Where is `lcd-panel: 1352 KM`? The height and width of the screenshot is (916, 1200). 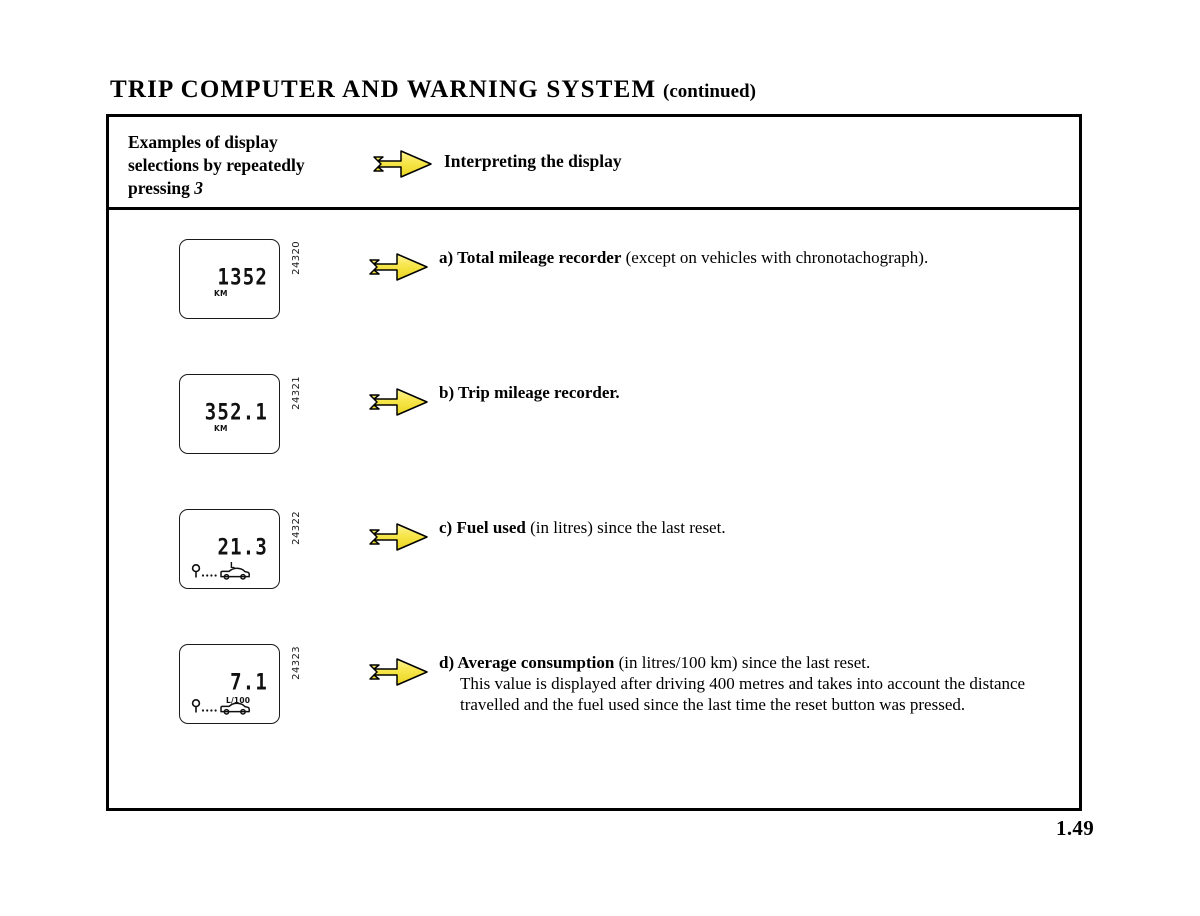 lcd-panel: 1352 KM is located at coordinates (229, 279).